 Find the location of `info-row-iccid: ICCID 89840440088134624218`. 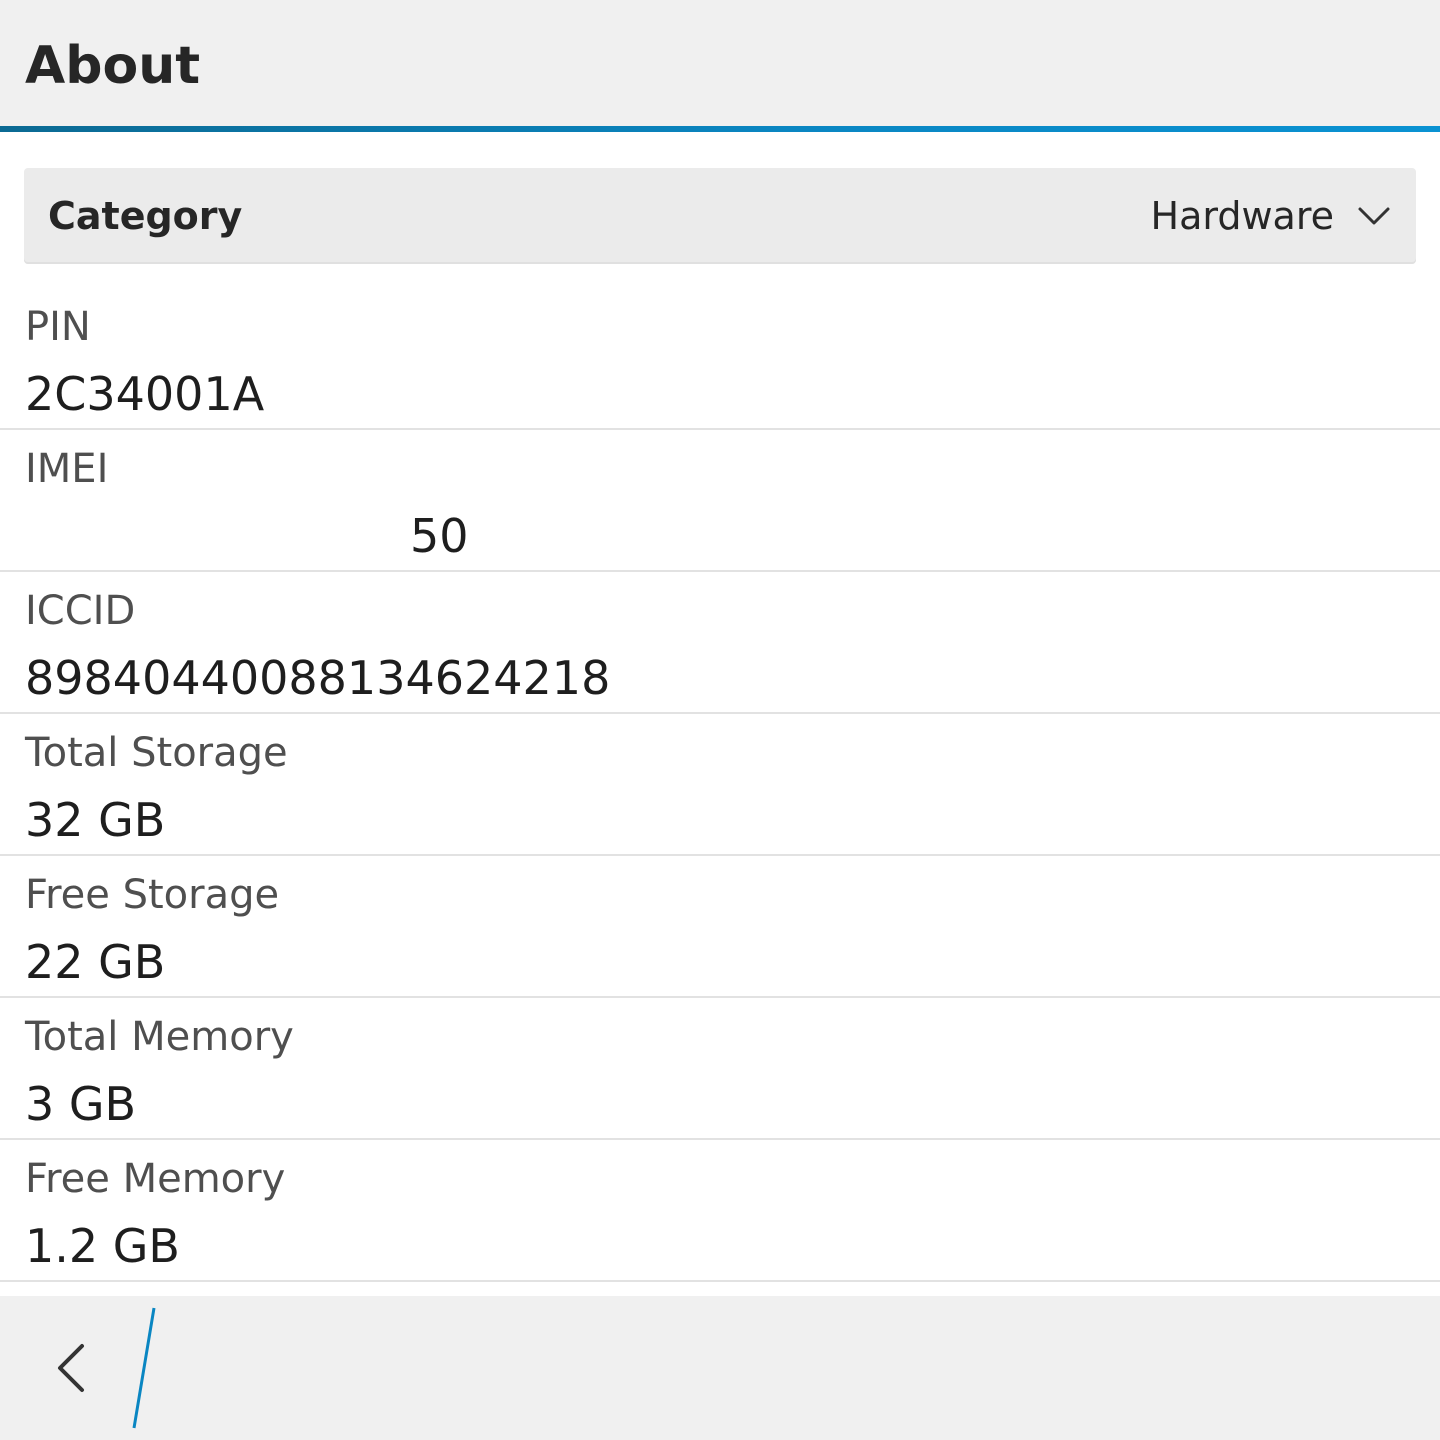

info-row-iccid: ICCID 89840440088134624218 is located at coordinates (720, 643).